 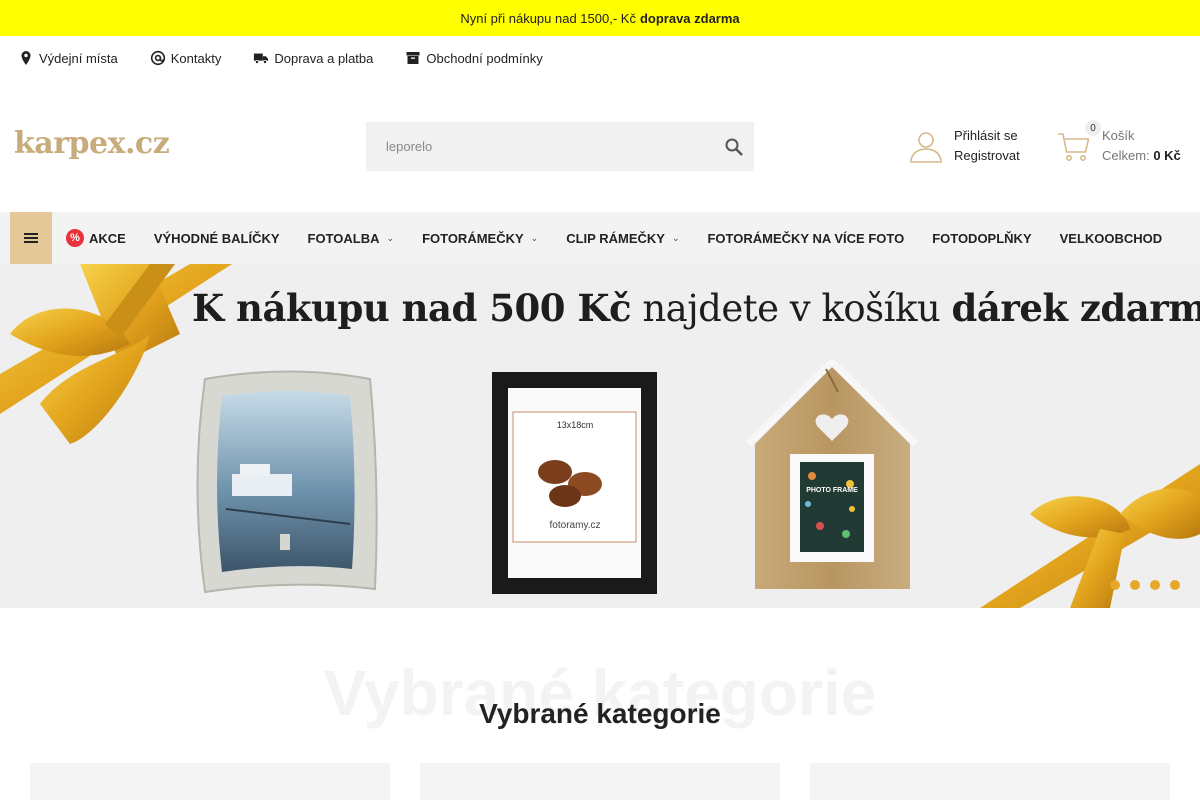 I want to click on frame-label-size: 13x18cm, so click(x=575, y=425).